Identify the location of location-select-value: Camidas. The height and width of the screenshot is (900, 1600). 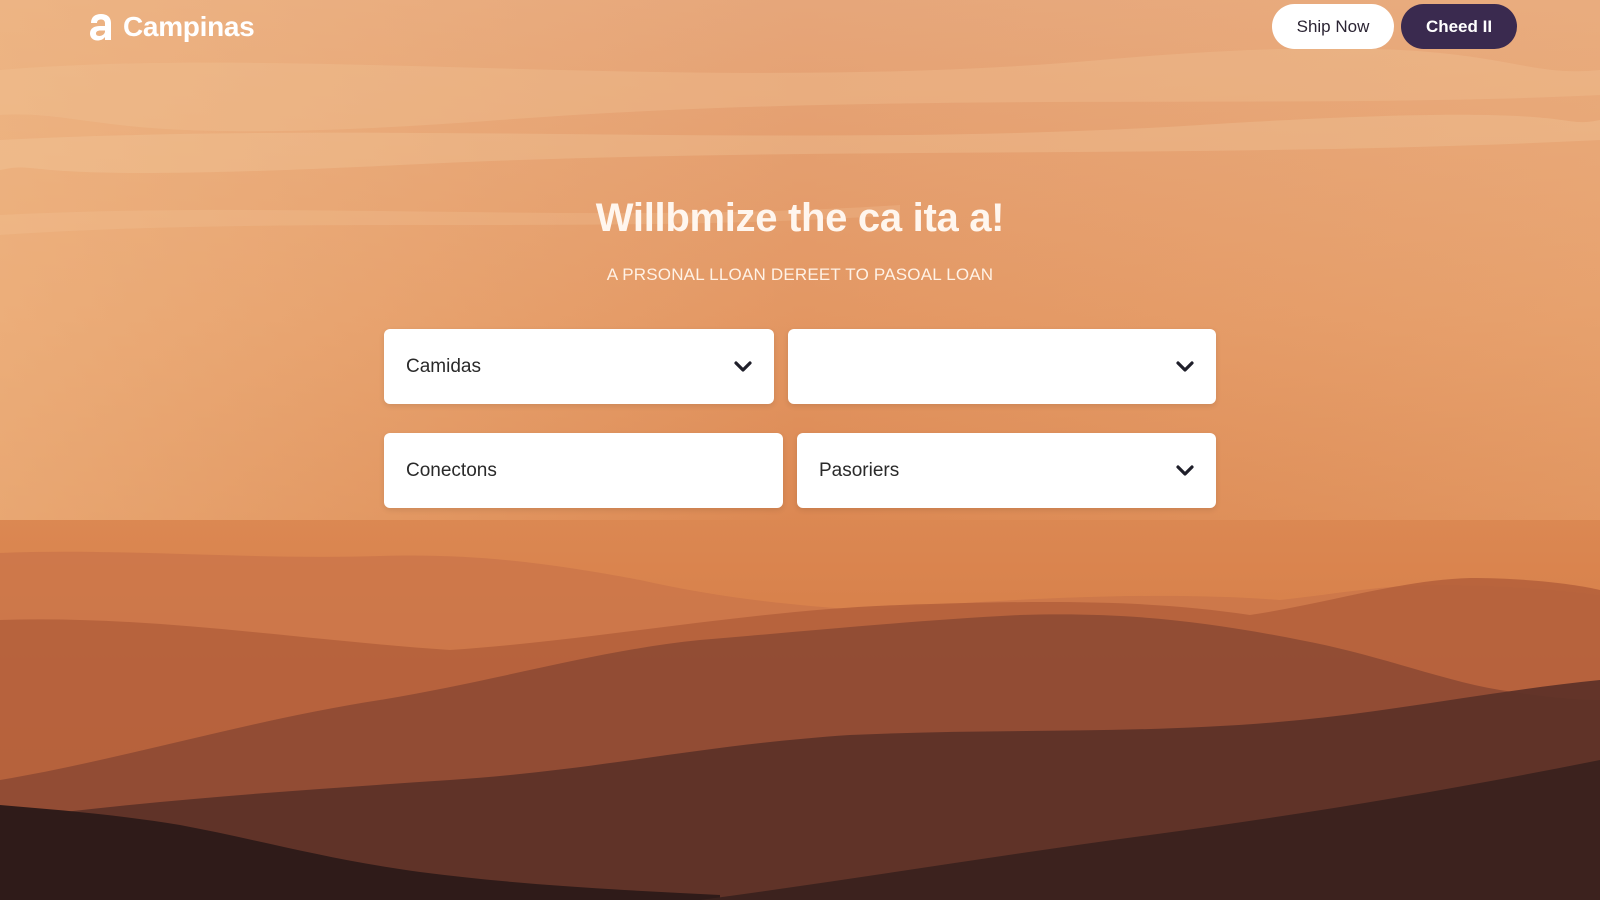
(443, 366).